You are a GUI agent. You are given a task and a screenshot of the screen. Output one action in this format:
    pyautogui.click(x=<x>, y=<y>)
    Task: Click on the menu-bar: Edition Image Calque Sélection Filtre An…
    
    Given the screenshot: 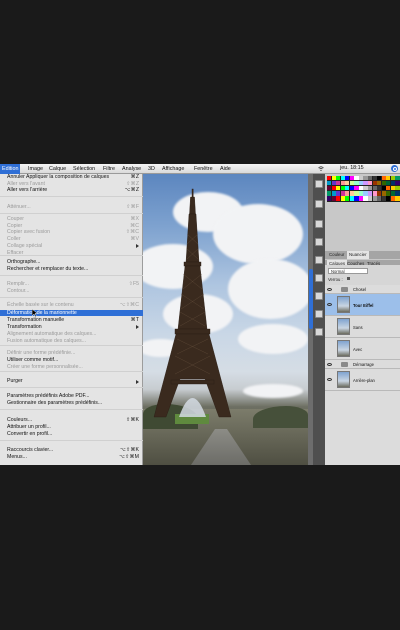 What is the action you would take?
    pyautogui.click(x=200, y=169)
    